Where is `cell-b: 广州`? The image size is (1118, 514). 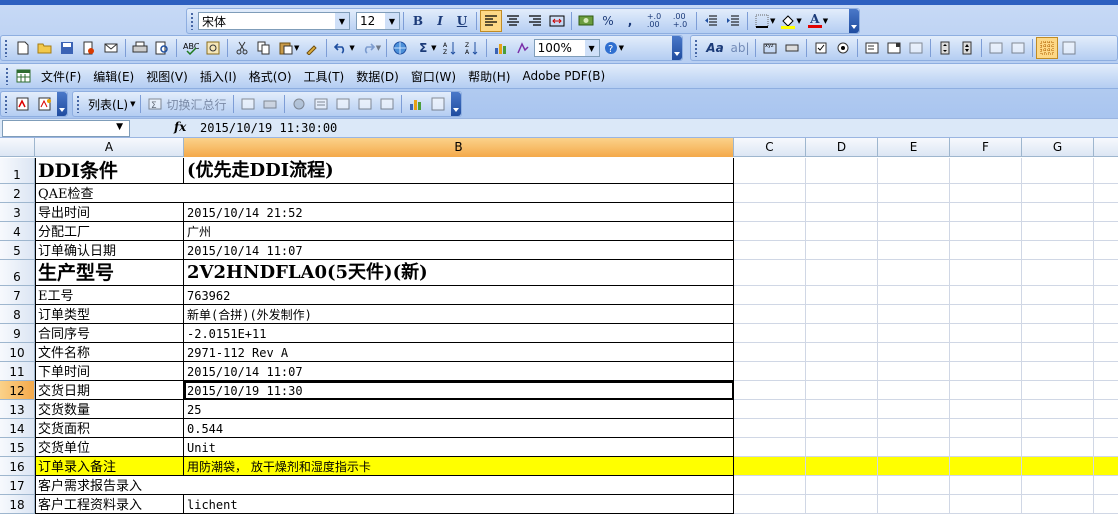
cell-b: 广州 is located at coordinates (459, 231).